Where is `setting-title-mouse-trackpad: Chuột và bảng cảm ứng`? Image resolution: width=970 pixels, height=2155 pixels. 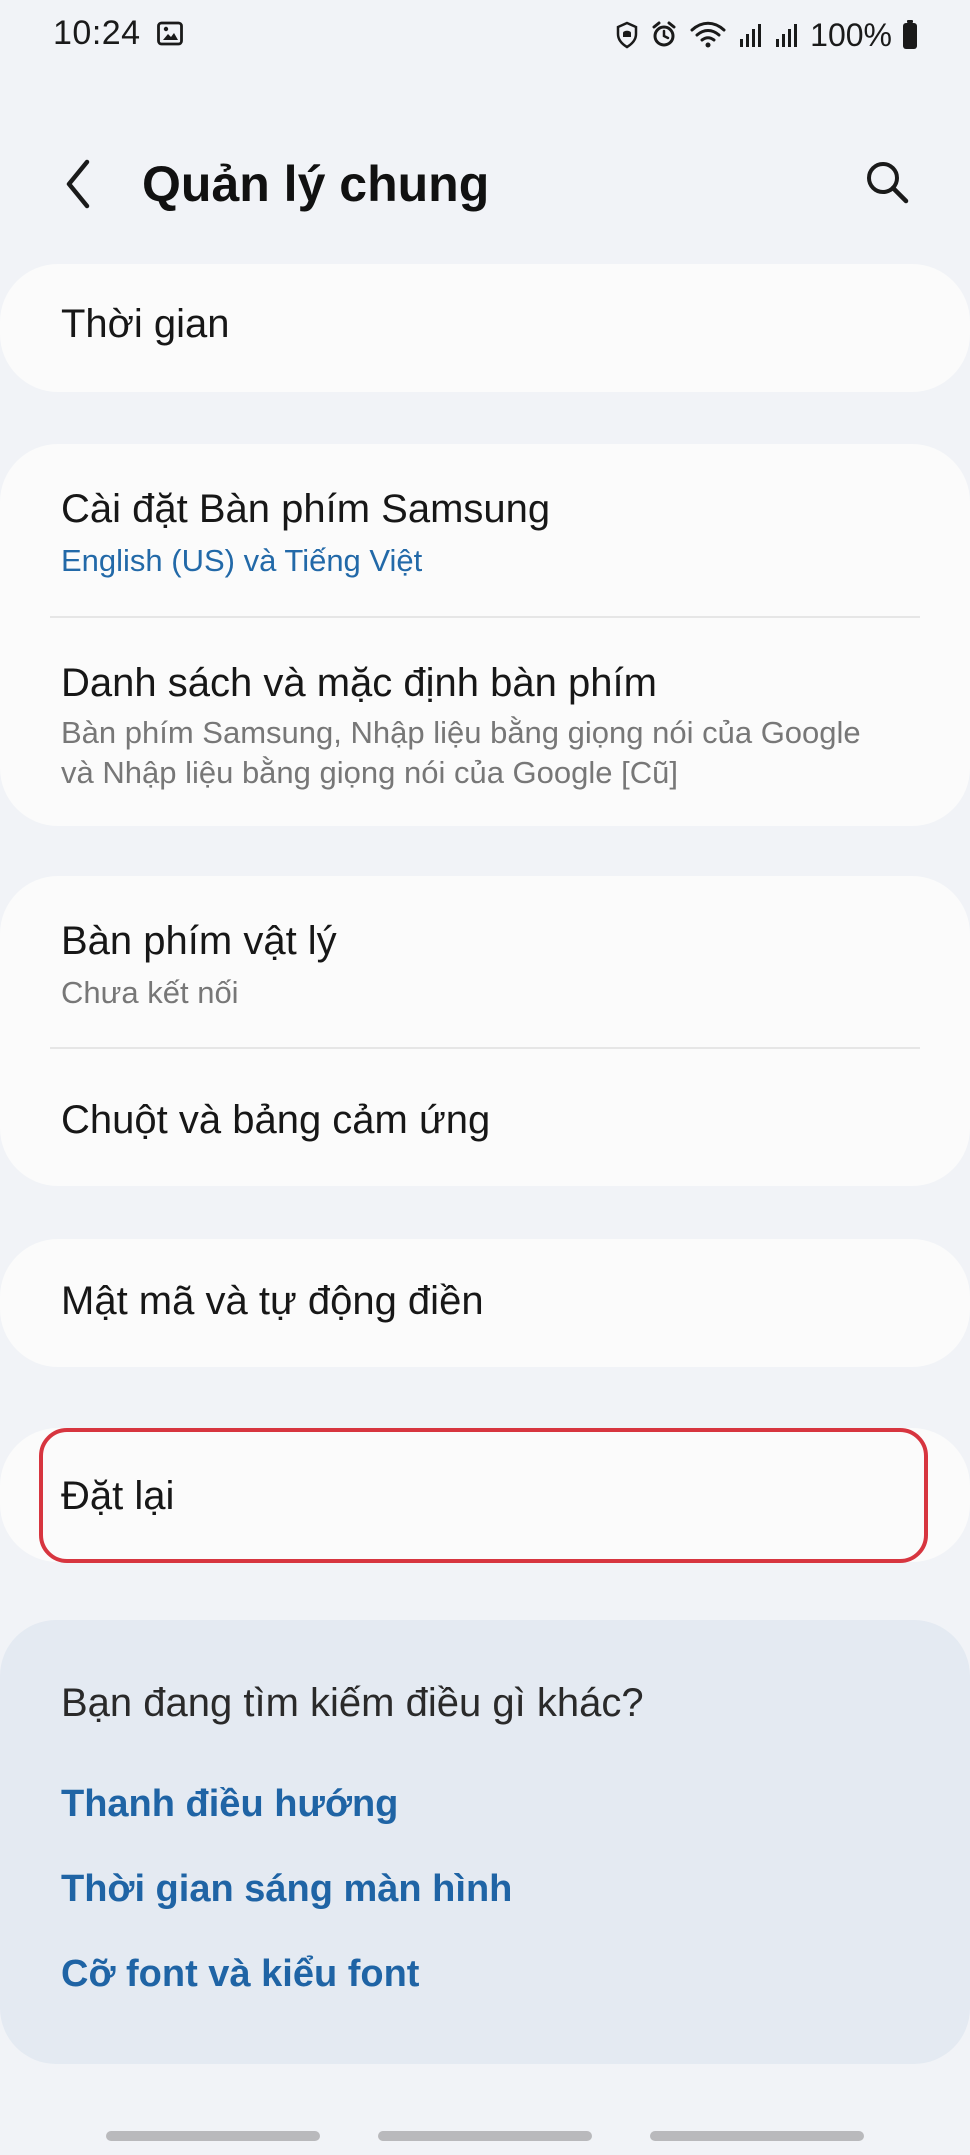 setting-title-mouse-trackpad: Chuột và bảng cảm ứng is located at coordinates (276, 1120).